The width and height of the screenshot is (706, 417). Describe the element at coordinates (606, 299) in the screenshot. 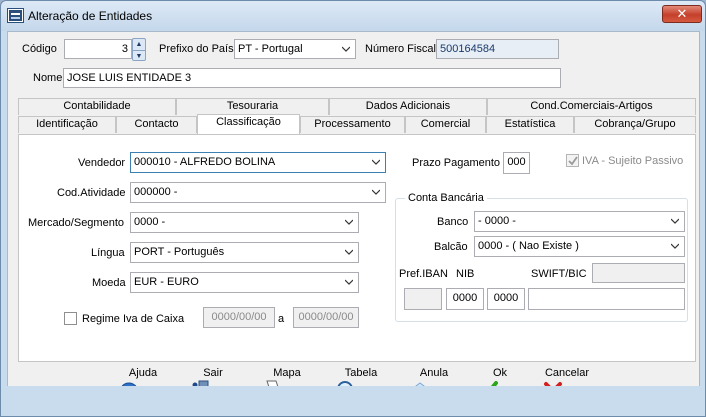

I see `swift-bic-field` at that location.